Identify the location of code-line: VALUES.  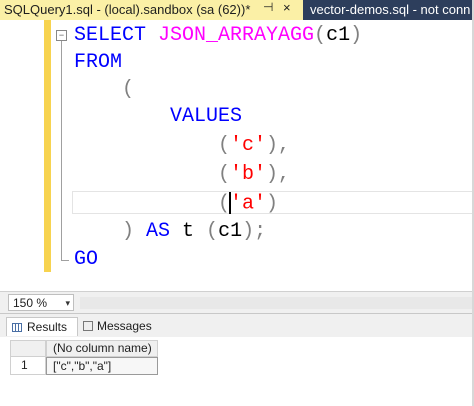
(158, 117).